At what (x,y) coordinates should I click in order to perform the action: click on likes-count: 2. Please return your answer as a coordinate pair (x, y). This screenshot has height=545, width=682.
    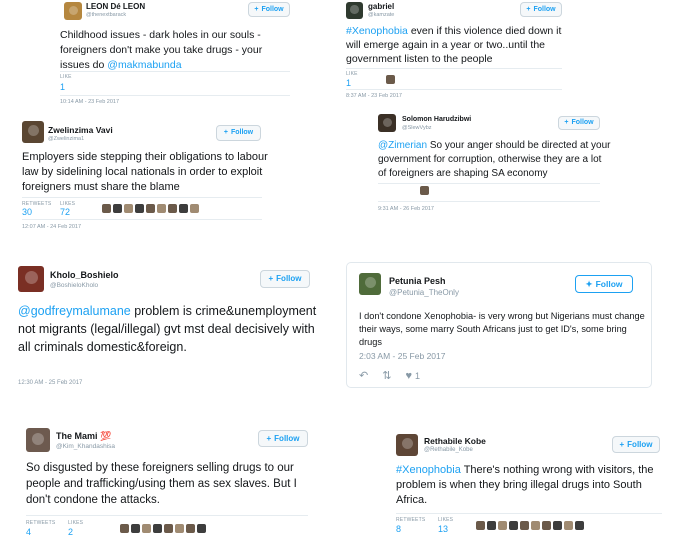
    Looking at the image, I should click on (70, 532).